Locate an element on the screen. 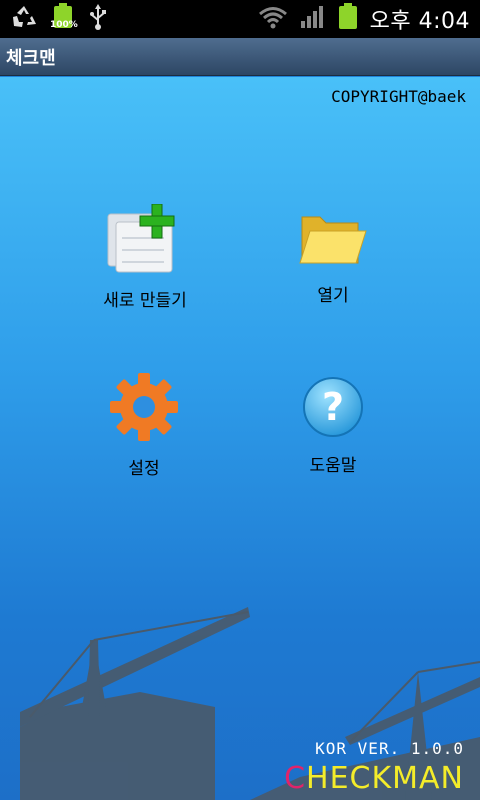  brand-logo: CHECKMAN is located at coordinates (374, 778).